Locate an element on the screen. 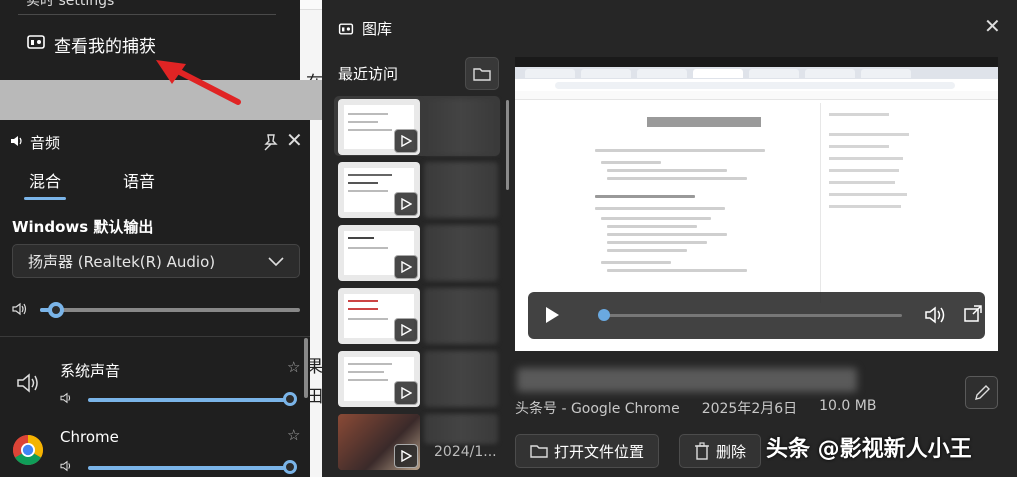 The width and height of the screenshot is (1017, 477). pencil-icon is located at coordinates (982, 392).